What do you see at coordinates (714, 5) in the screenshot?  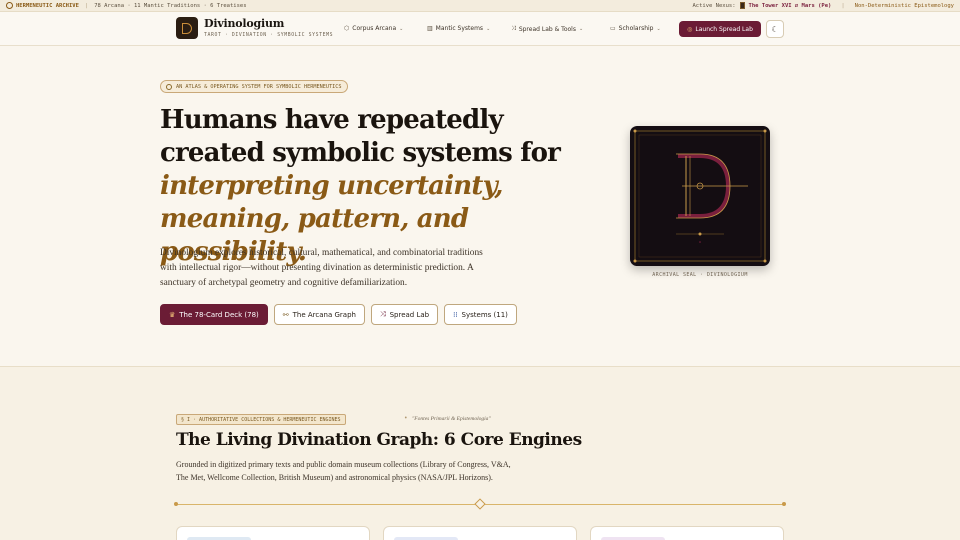 I see `nexus-label: Active Nexus:` at bounding box center [714, 5].